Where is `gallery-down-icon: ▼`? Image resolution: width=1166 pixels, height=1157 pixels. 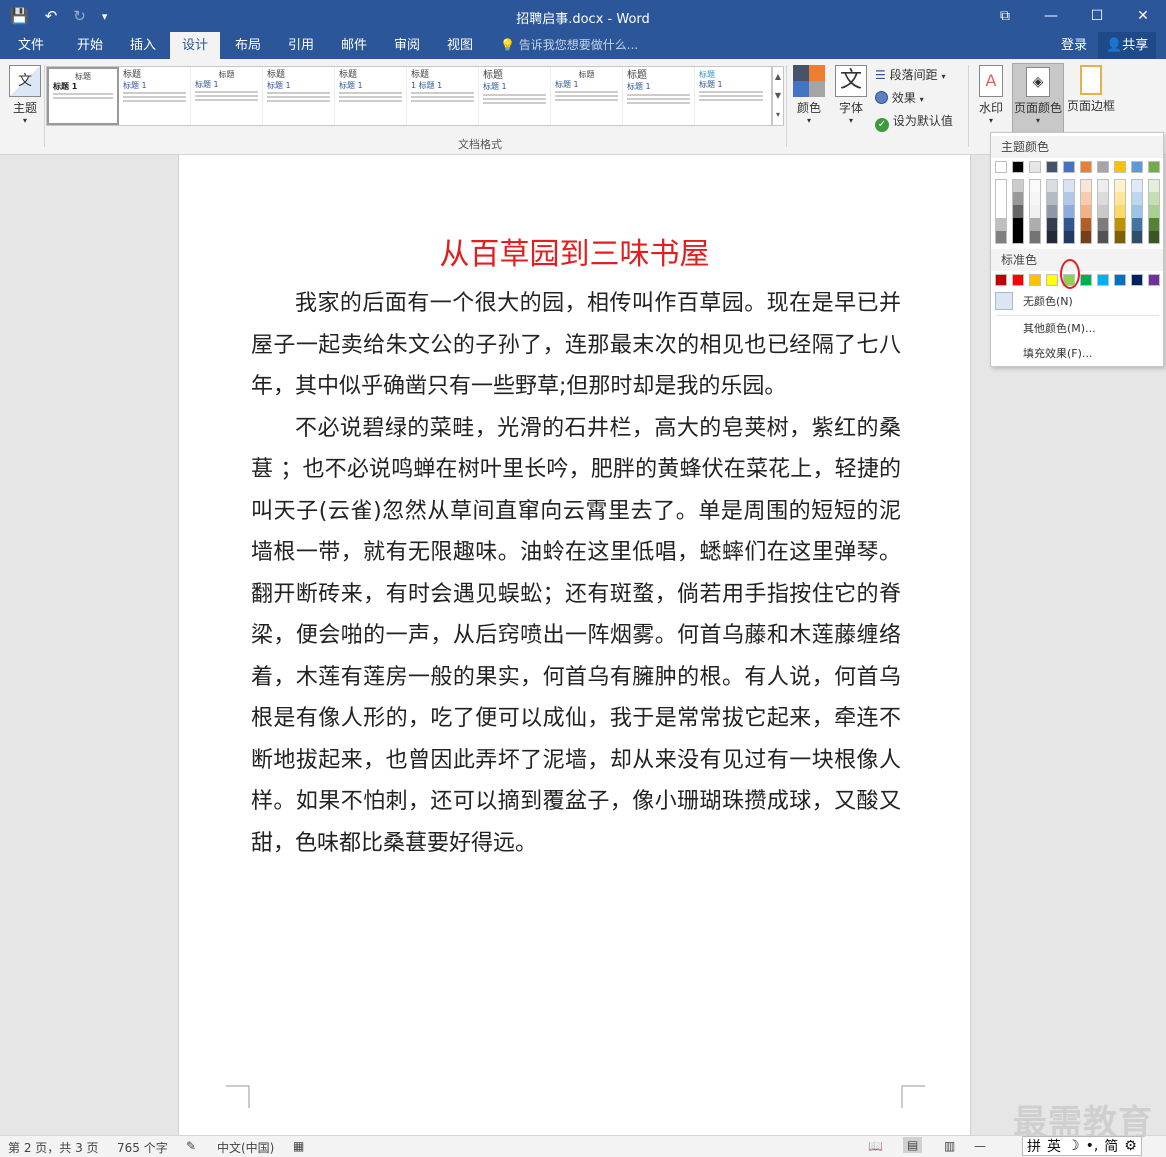
gallery-down-icon: ▼ is located at coordinates (778, 95).